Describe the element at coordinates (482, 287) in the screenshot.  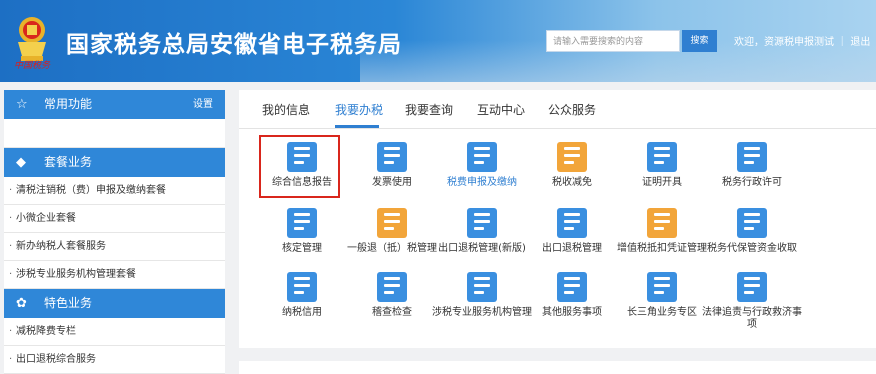
I see `agency-icon` at that location.